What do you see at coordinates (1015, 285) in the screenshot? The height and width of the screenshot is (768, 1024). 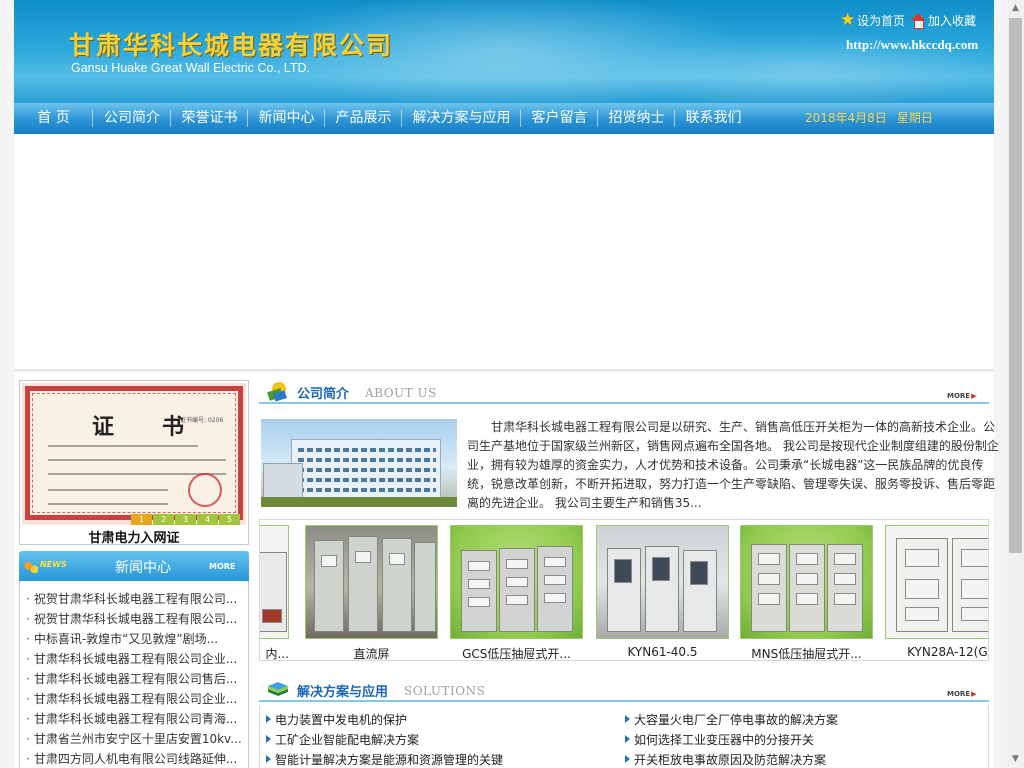 I see `scrollbar-thumb` at bounding box center [1015, 285].